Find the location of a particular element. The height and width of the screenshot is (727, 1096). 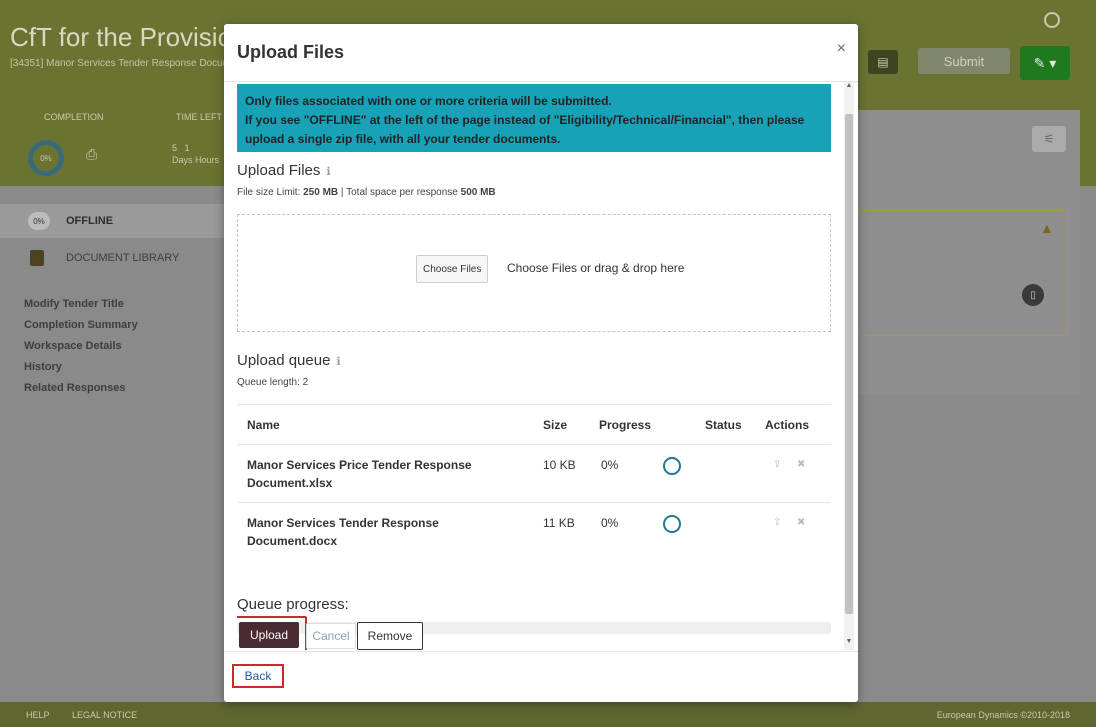

book-icon is located at coordinates (37, 258).